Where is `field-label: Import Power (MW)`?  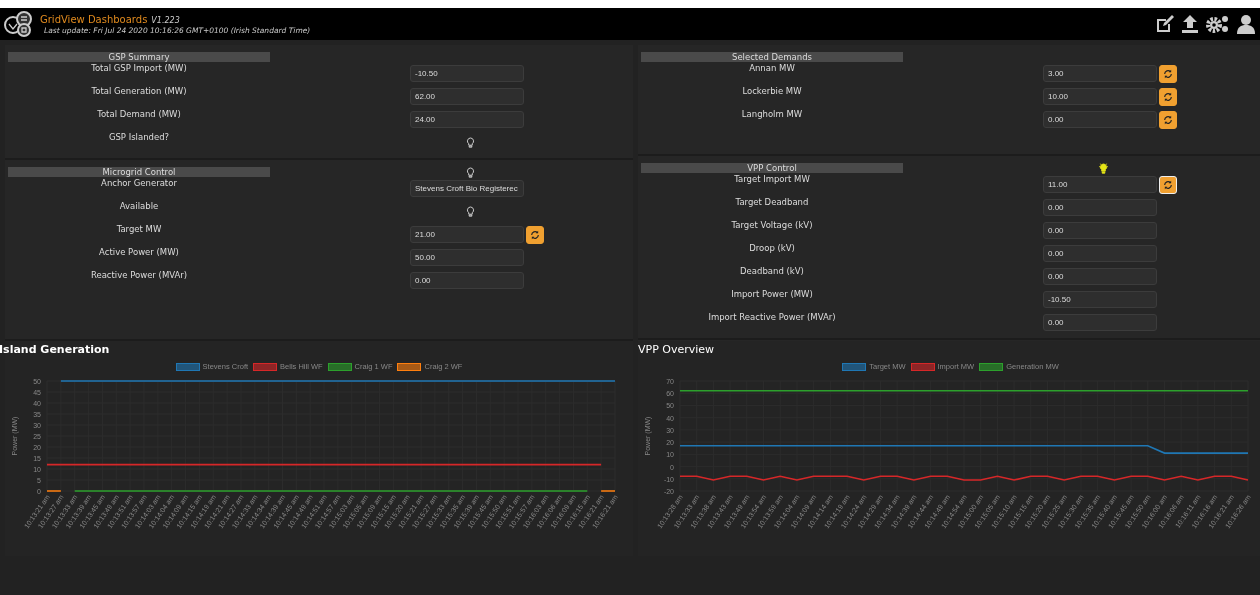 field-label: Import Power (MW) is located at coordinates (772, 294).